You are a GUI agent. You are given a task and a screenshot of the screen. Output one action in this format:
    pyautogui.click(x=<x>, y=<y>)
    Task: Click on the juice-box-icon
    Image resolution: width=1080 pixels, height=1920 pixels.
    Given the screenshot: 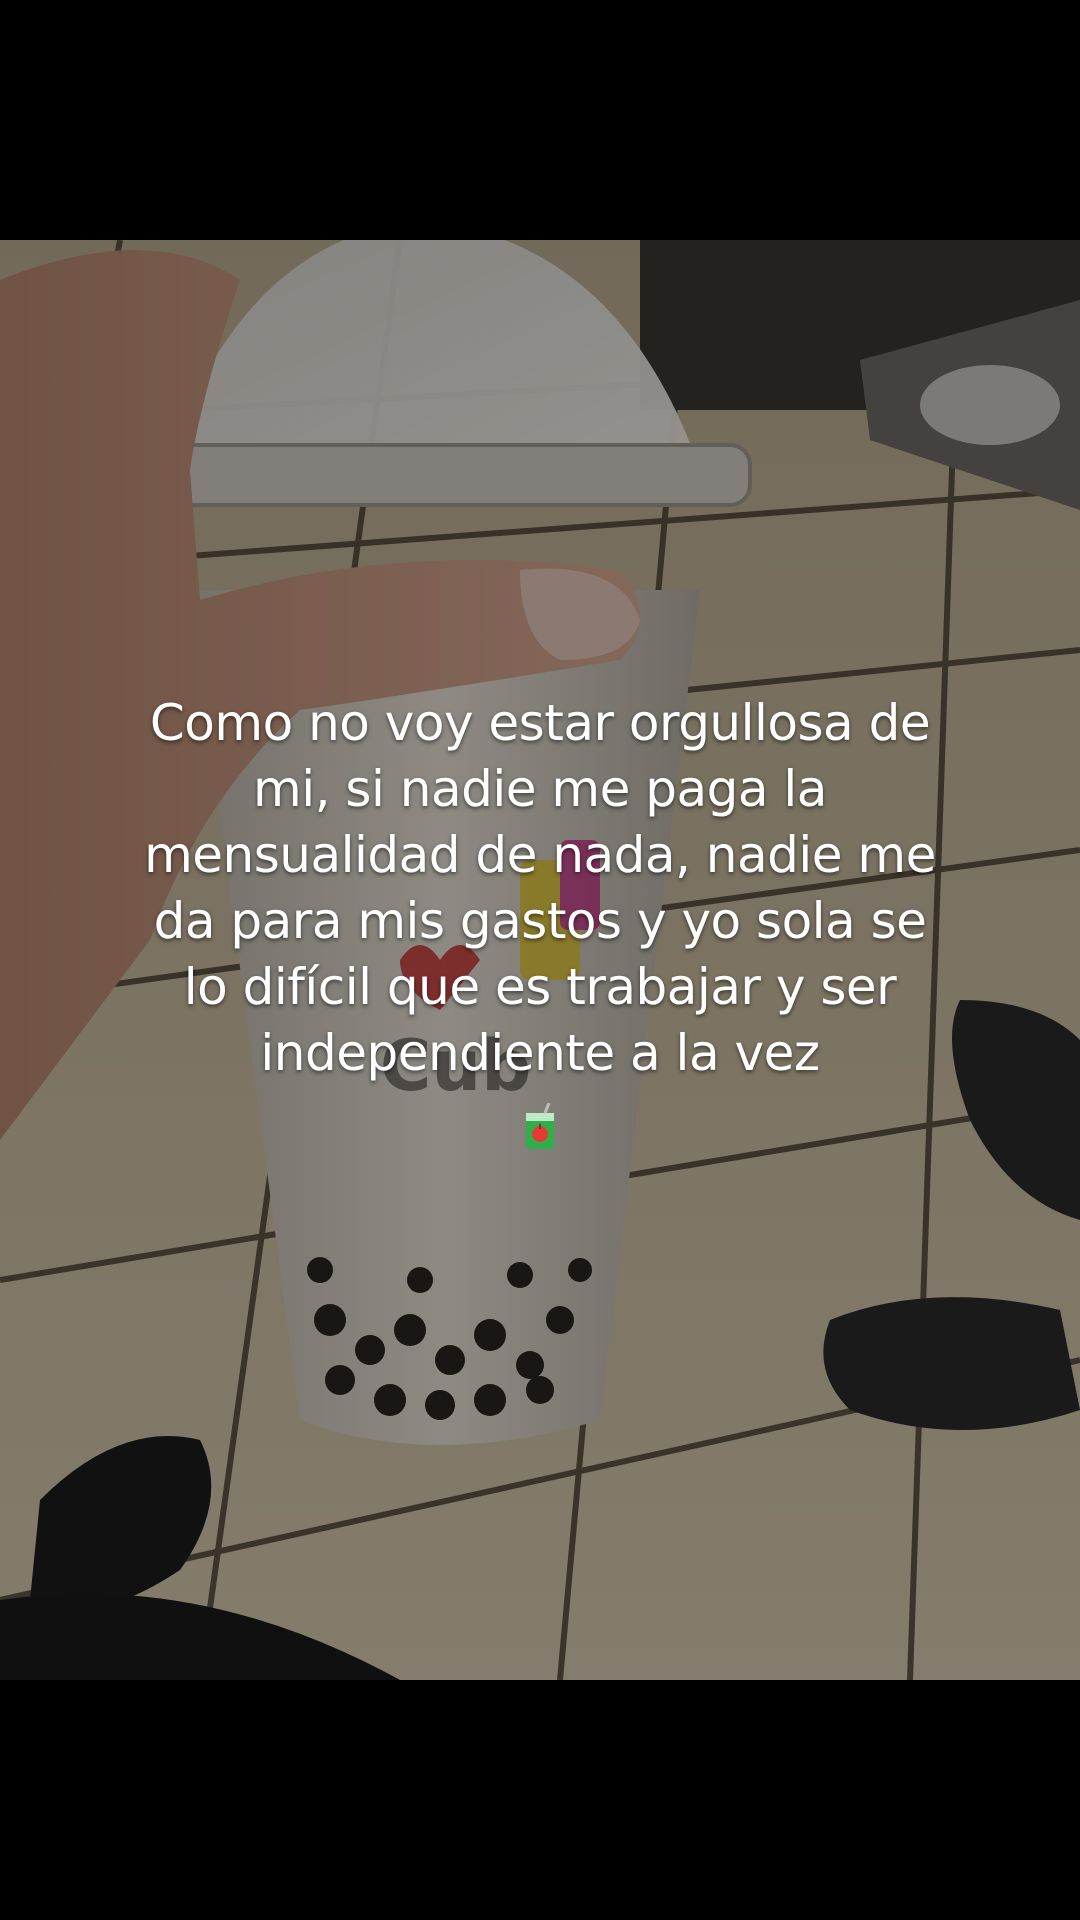 What is the action you would take?
    pyautogui.click(x=540, y=1125)
    